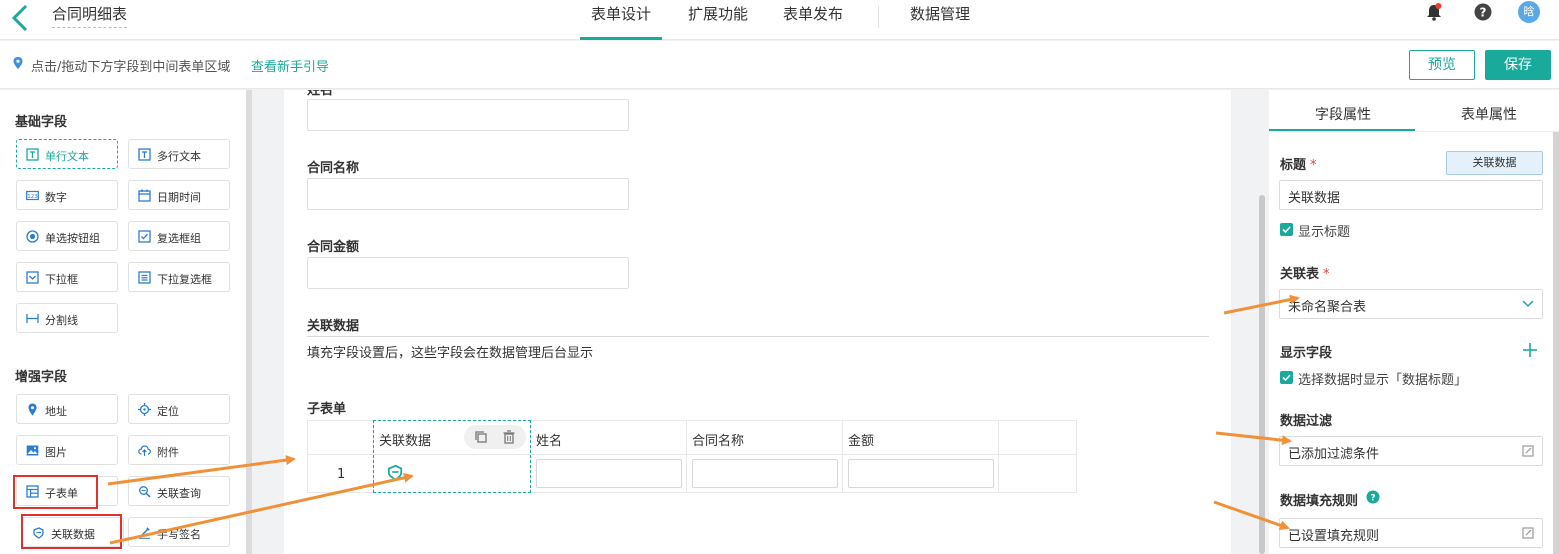  What do you see at coordinates (1261, 304) in the screenshot?
I see `arrow-related-table` at bounding box center [1261, 304].